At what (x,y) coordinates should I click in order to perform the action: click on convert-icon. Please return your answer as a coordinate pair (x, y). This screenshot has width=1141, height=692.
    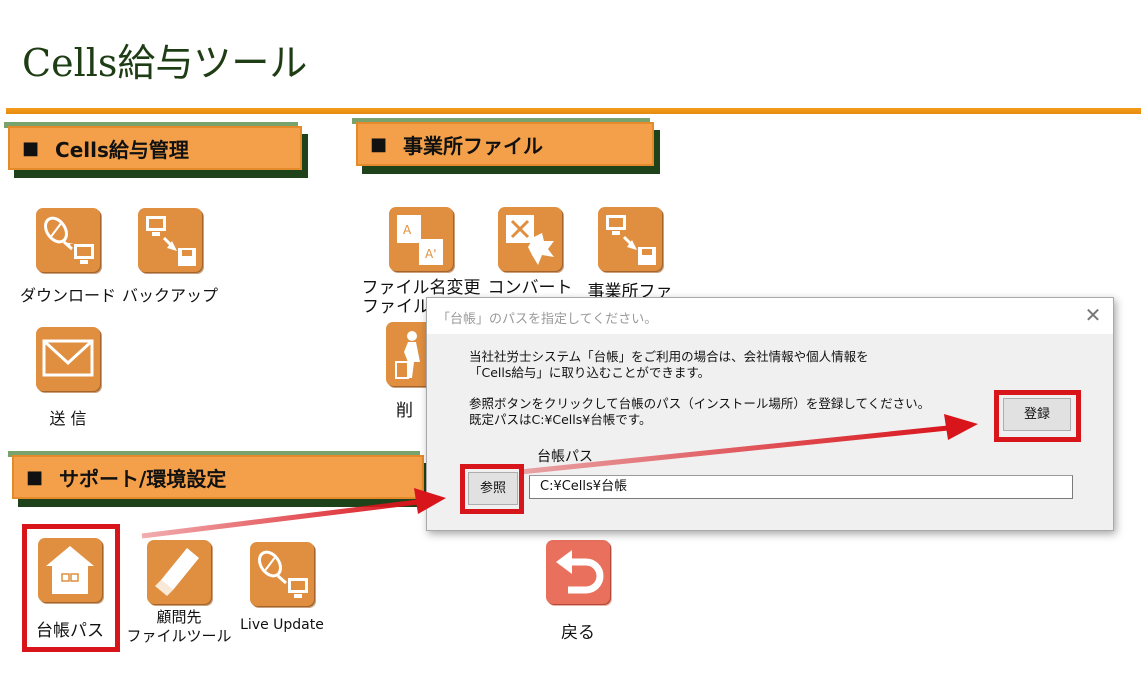
    Looking at the image, I should click on (530, 239).